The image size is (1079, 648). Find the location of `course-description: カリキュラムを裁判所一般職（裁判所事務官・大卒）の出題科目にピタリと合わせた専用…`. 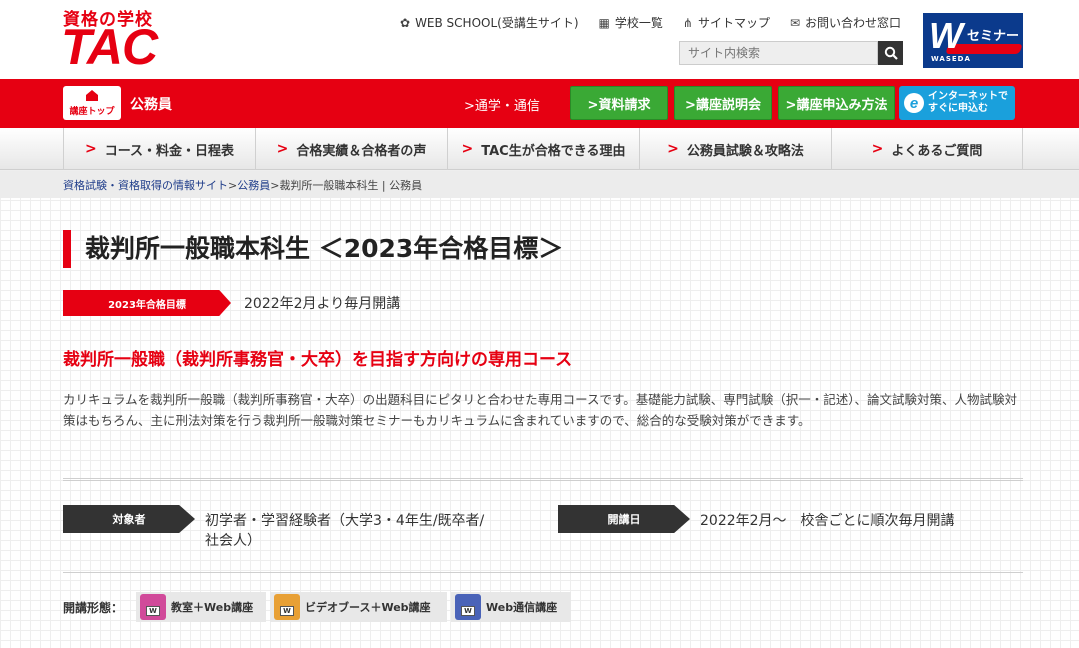

course-description: カリキュラムを裁判所一般職（裁判所事務官・大卒）の出題科目にピタリと合わせた専用… is located at coordinates (540, 410).